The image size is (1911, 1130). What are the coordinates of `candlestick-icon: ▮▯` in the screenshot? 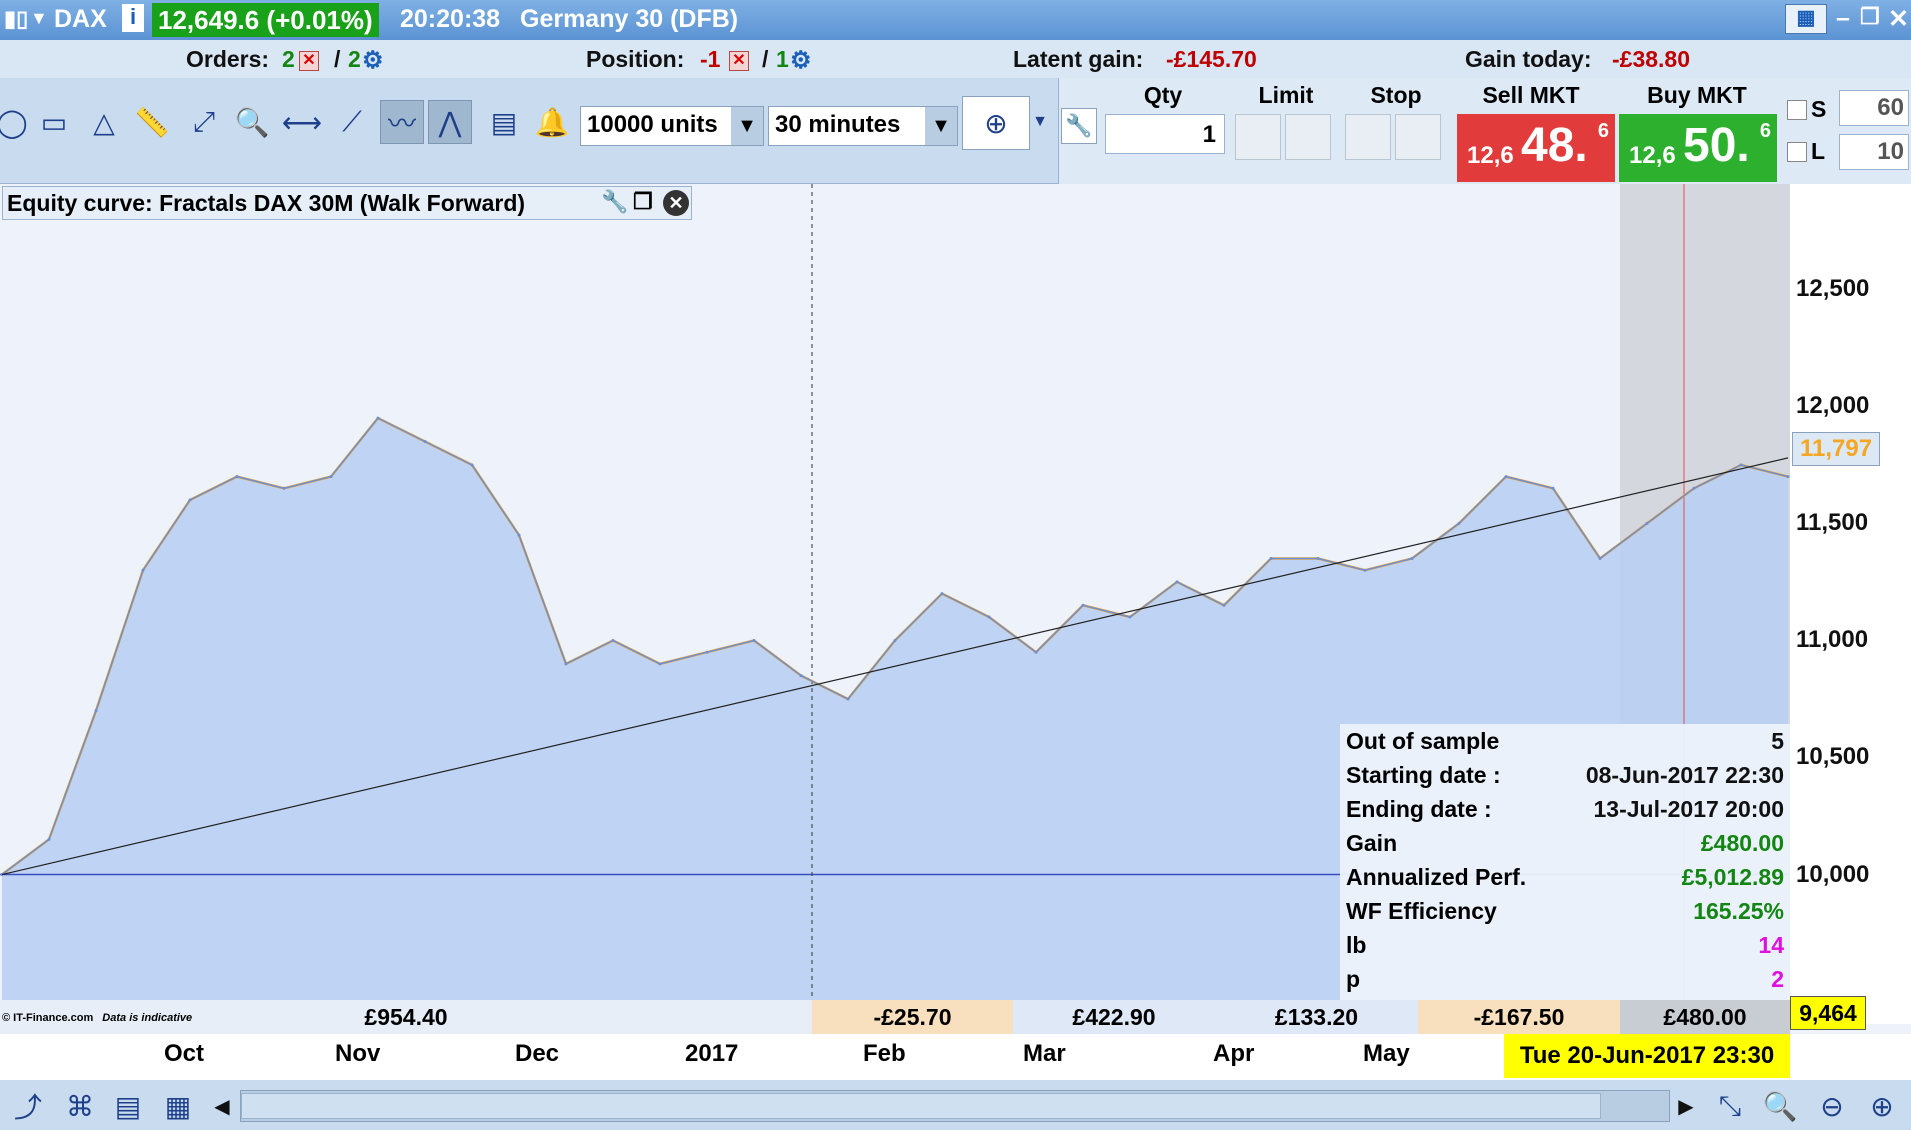 It's located at (16, 19).